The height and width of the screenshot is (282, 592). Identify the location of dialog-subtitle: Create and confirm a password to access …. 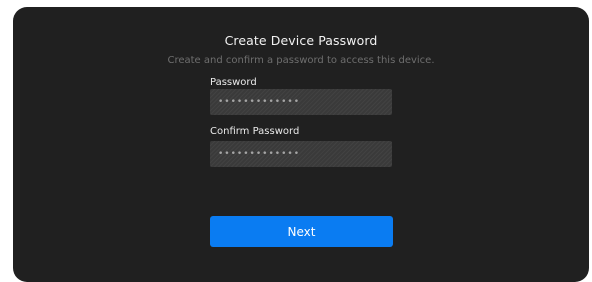
(301, 60).